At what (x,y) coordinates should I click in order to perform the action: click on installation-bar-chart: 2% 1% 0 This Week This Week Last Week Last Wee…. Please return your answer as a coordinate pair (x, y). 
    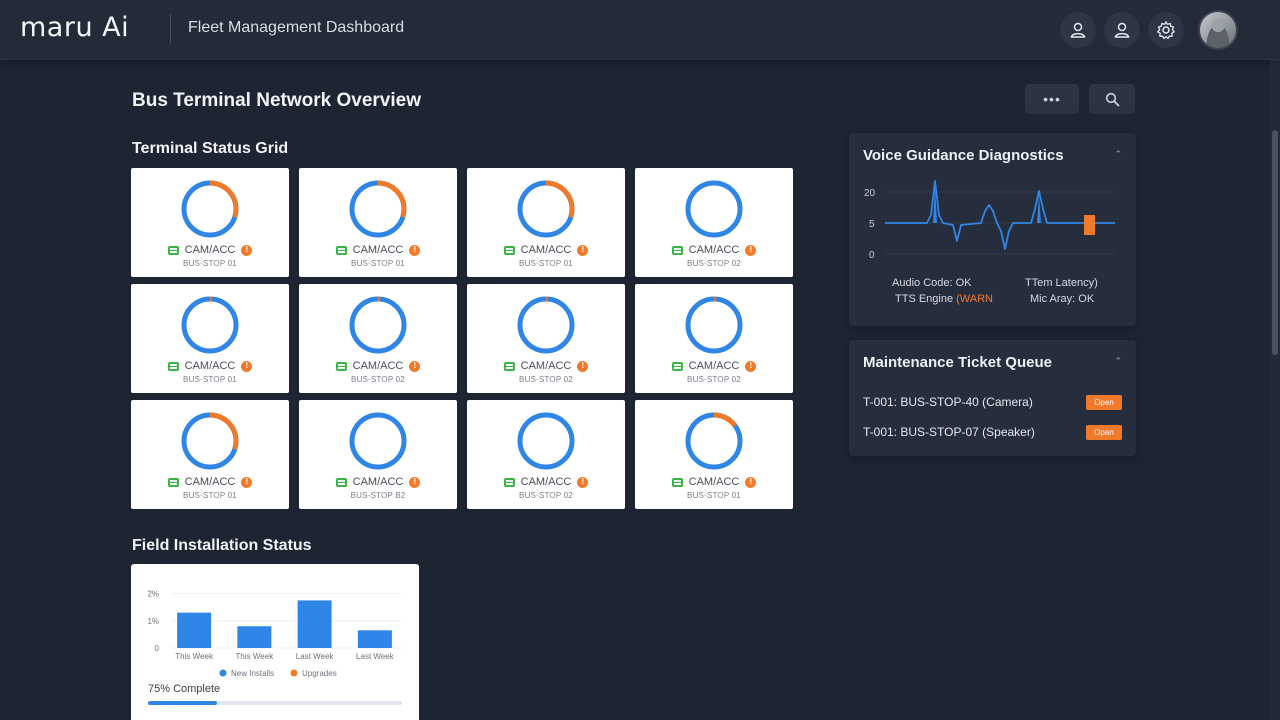
    Looking at the image, I should click on (274, 634).